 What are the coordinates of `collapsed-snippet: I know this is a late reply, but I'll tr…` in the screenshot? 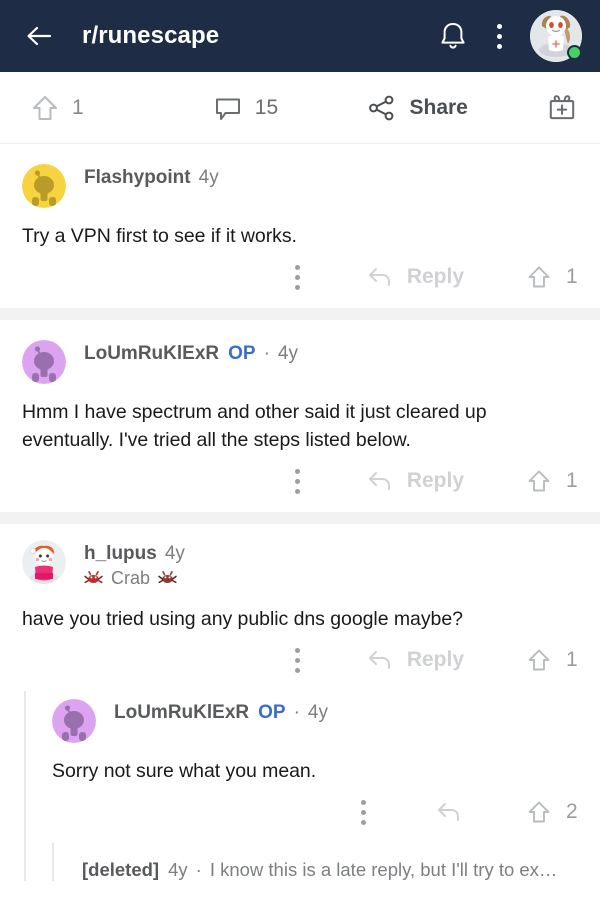 It's located at (383, 869).